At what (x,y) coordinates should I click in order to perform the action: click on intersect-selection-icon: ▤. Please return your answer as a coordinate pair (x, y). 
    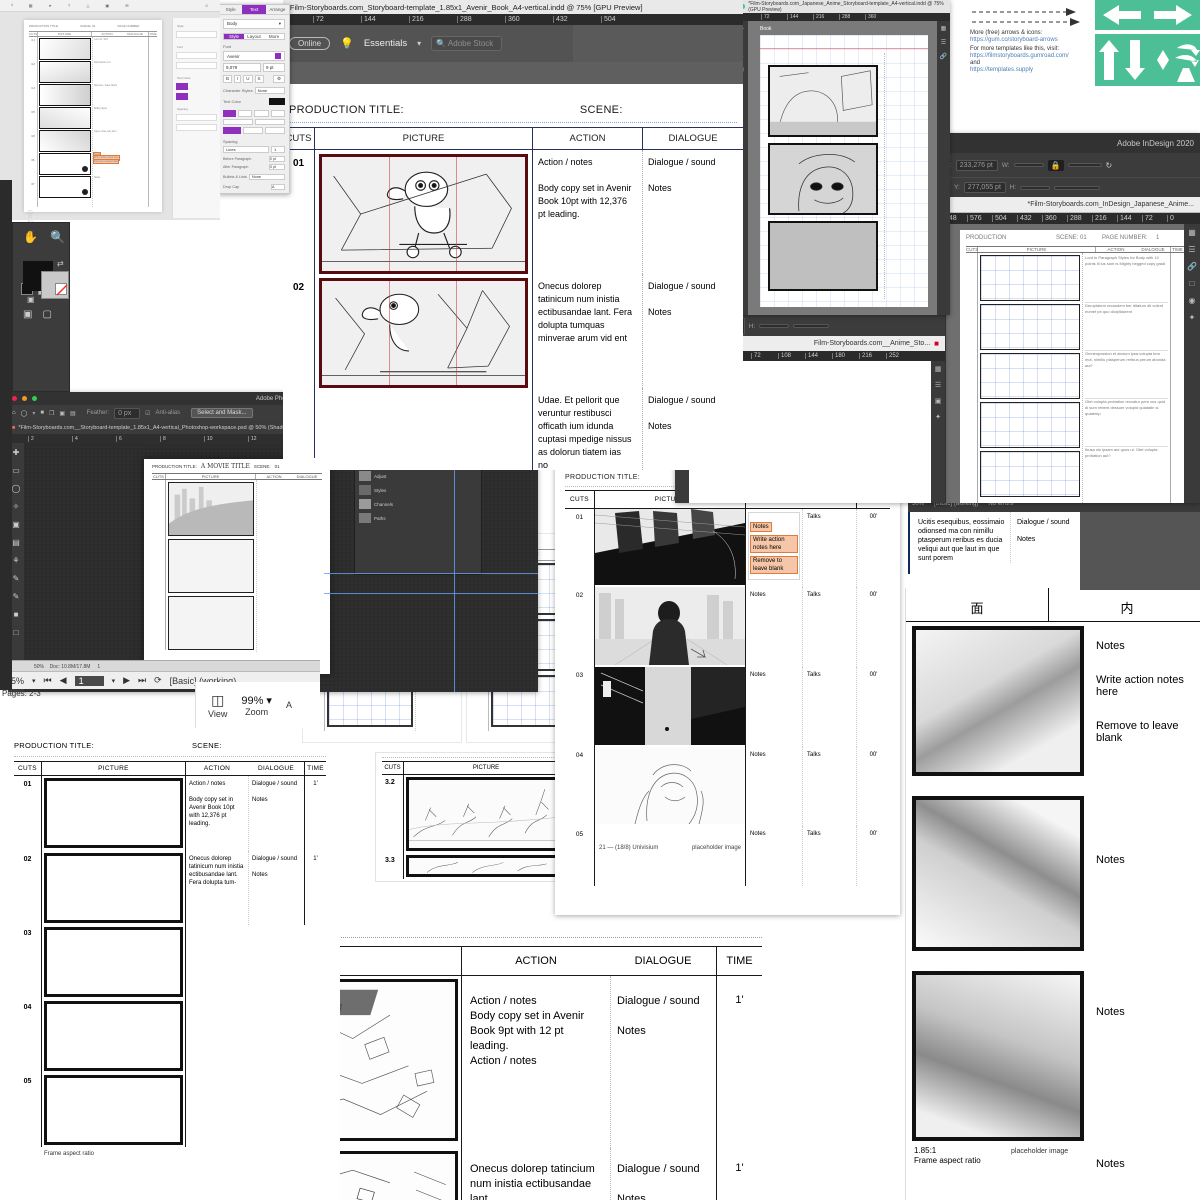
    Looking at the image, I should click on (73, 413).